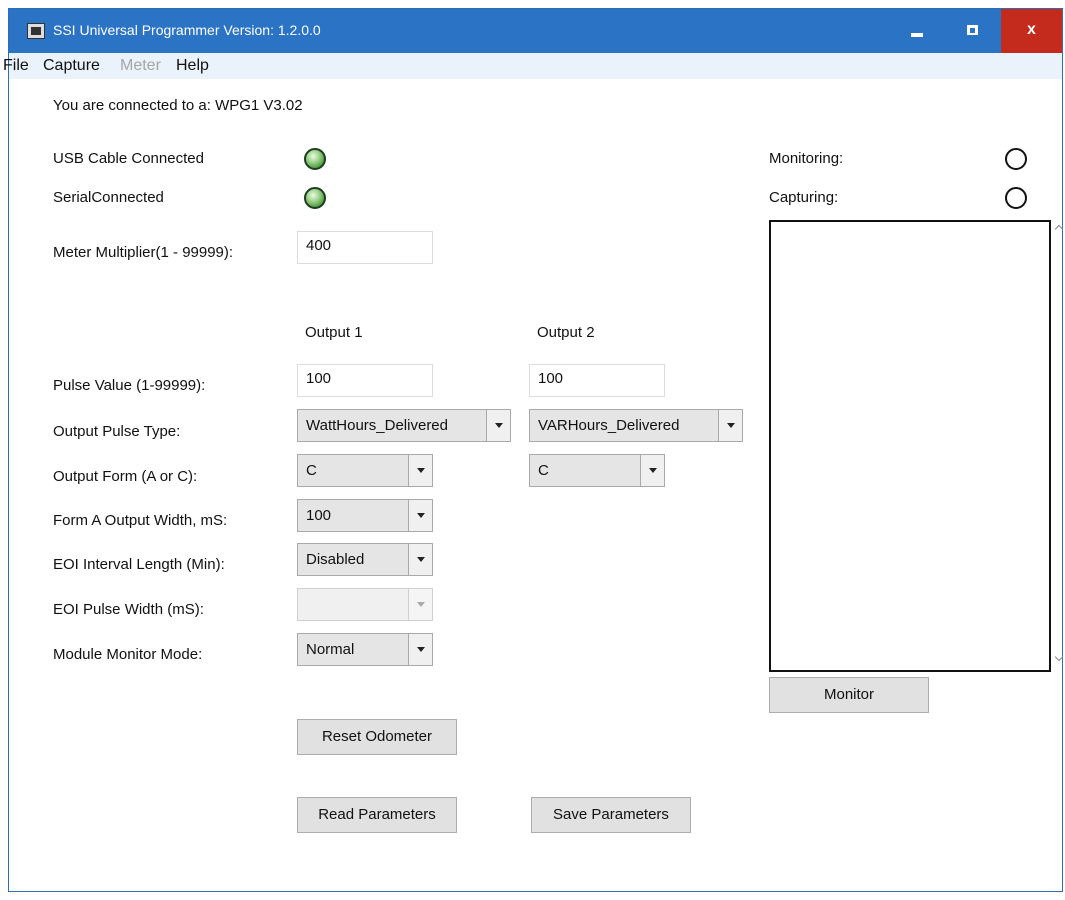 The image size is (1065, 900). Describe the element at coordinates (140, 520) in the screenshot. I see `form-a-width-label: Form A Output Width, mS:` at that location.